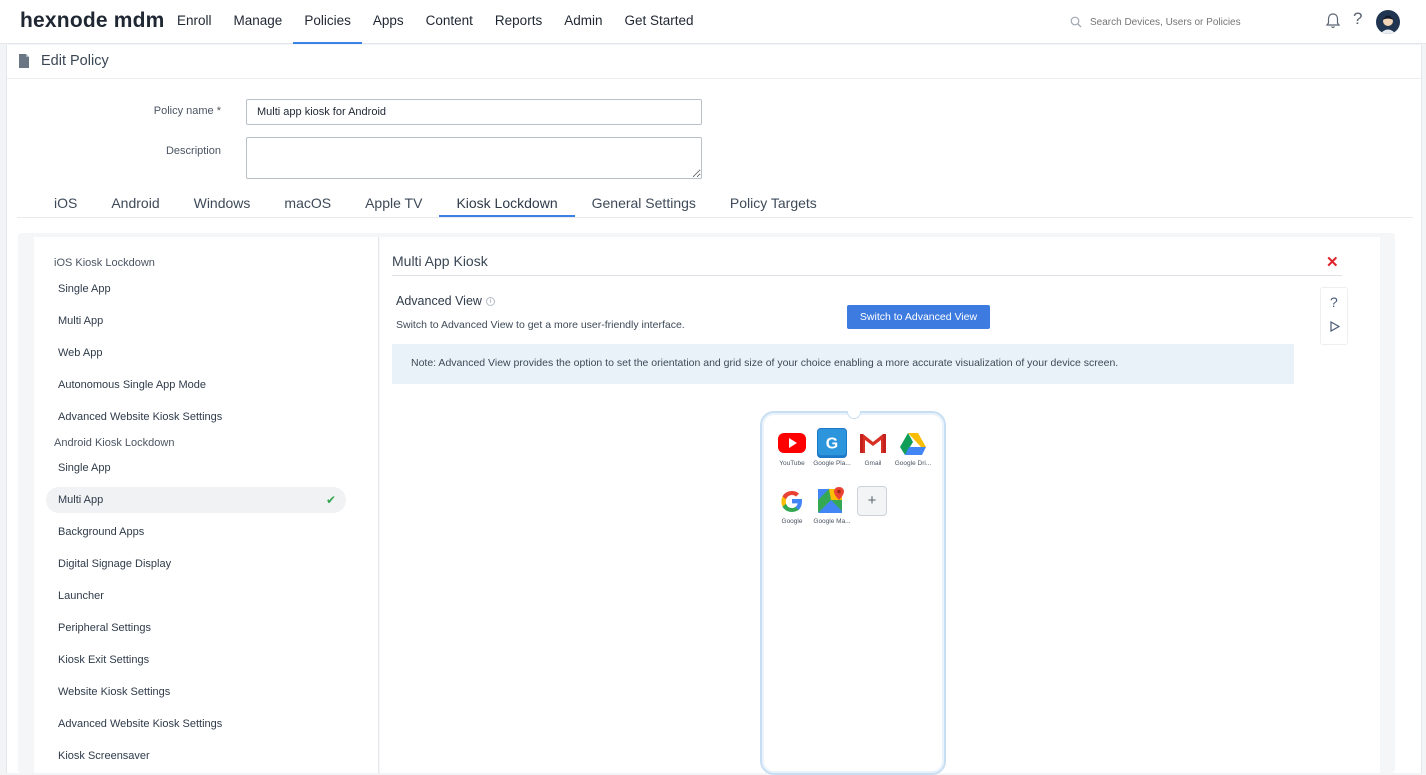 The image size is (1426, 775). Describe the element at coordinates (1076, 22) in the screenshot. I see `search-icon` at that location.